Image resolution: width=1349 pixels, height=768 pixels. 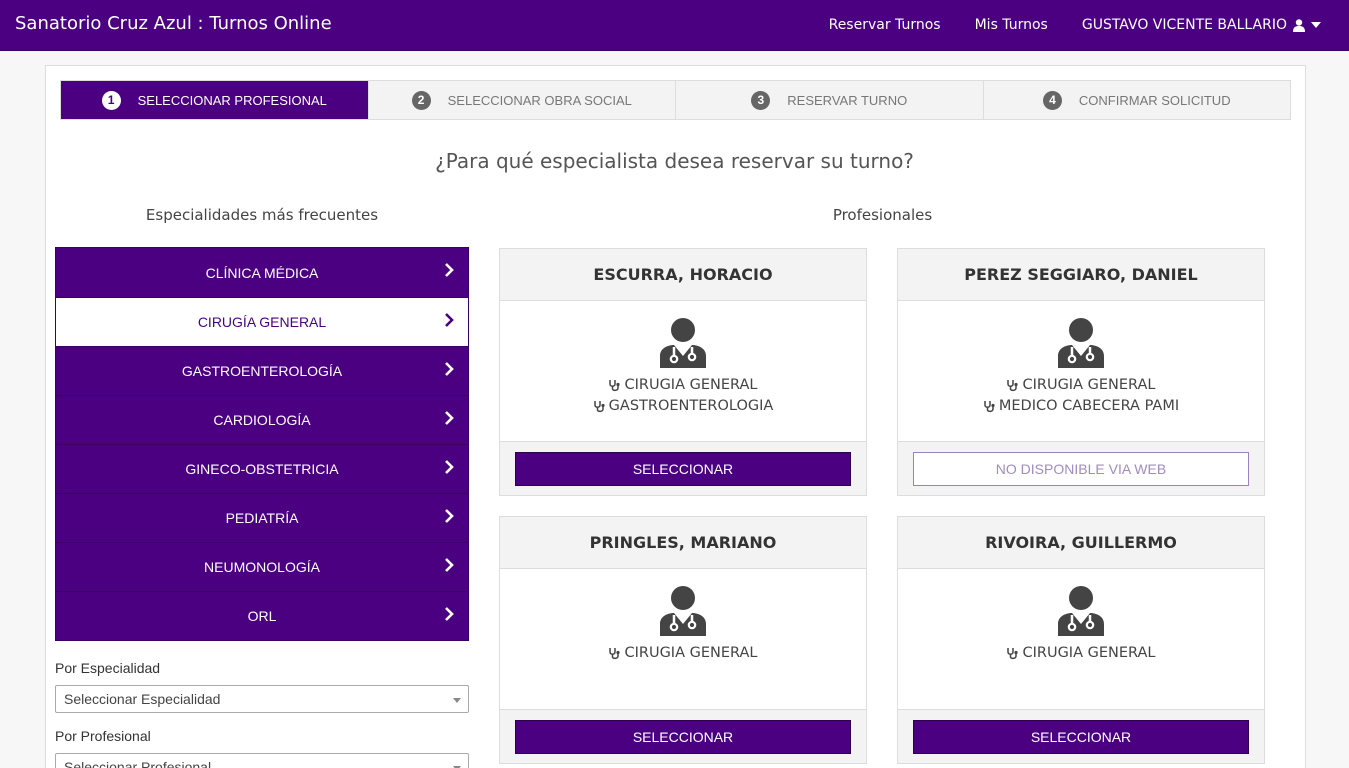 What do you see at coordinates (262, 215) in the screenshot?
I see `specialties-heading: Especialidades más frecuentes` at bounding box center [262, 215].